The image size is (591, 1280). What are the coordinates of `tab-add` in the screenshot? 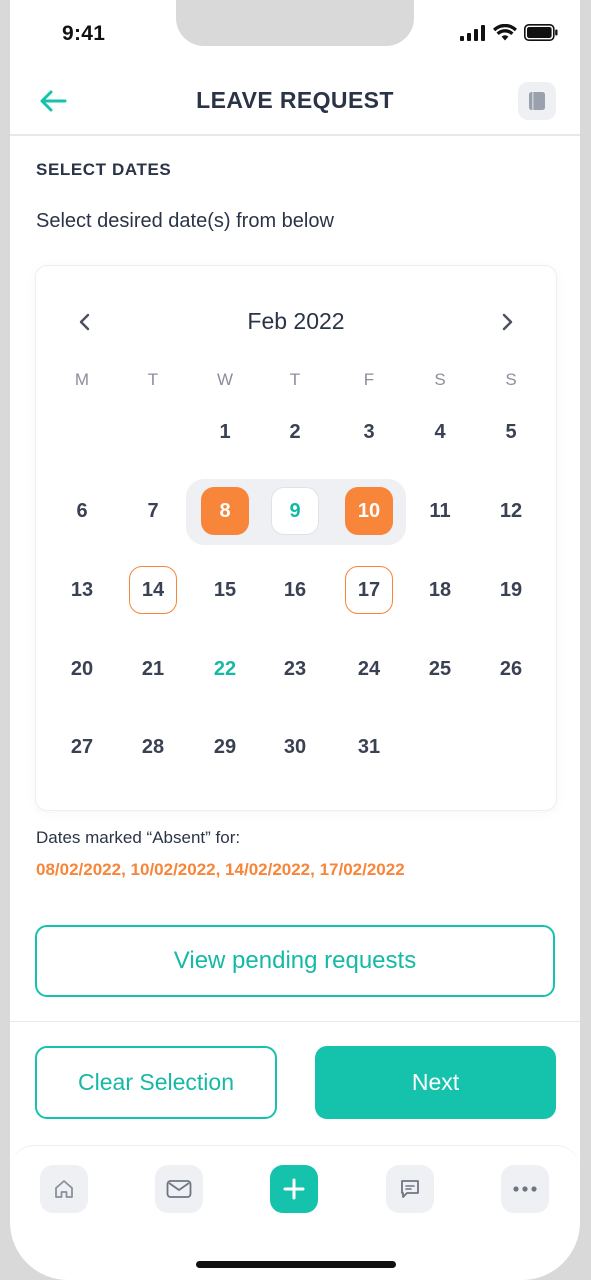 It's located at (294, 1189).